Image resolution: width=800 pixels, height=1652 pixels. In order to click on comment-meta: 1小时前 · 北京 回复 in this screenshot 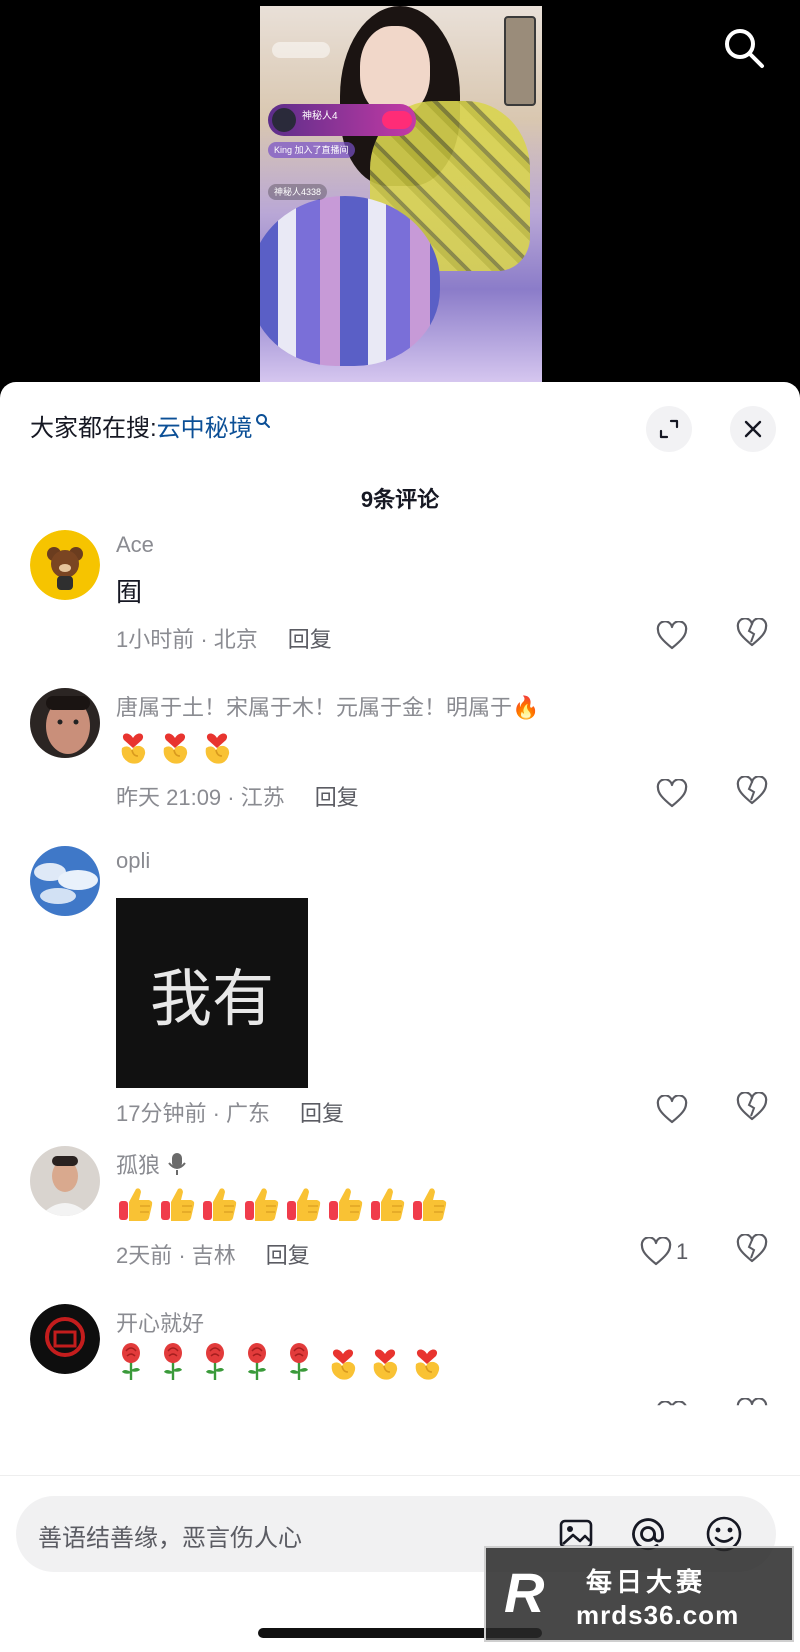, I will do `click(224, 638)`.